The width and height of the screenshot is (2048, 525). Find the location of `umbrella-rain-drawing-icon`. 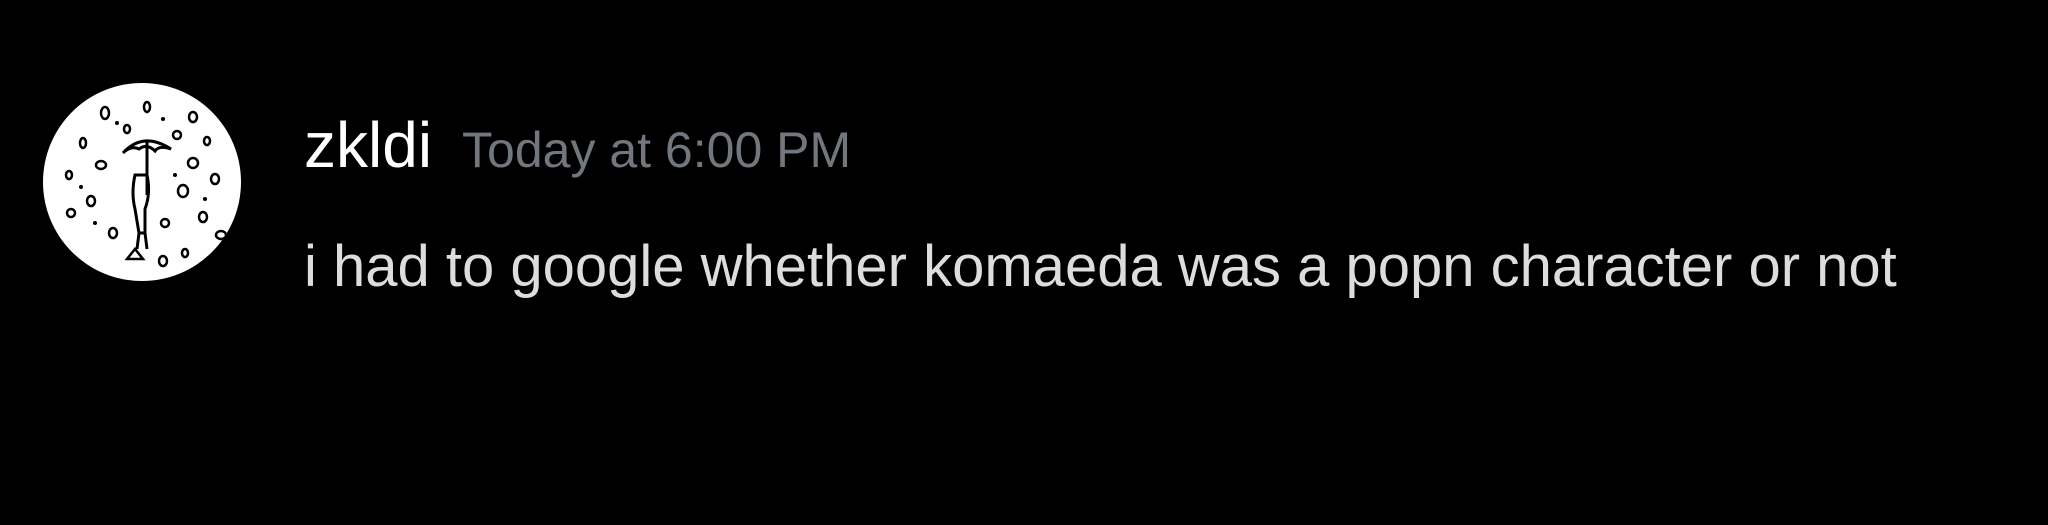

umbrella-rain-drawing-icon is located at coordinates (146, 184).